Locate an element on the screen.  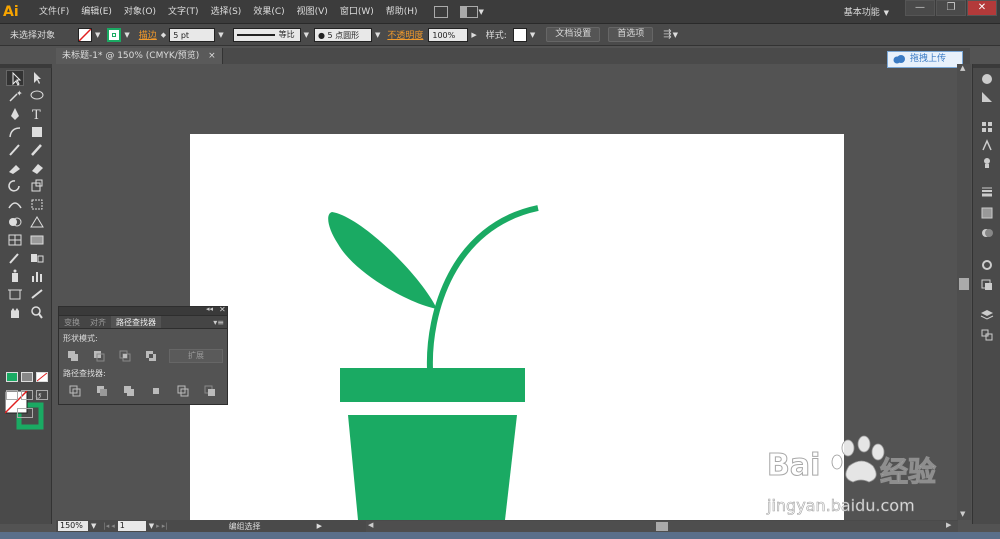
paintbrush-tool-icon is located at coordinates (15, 150).